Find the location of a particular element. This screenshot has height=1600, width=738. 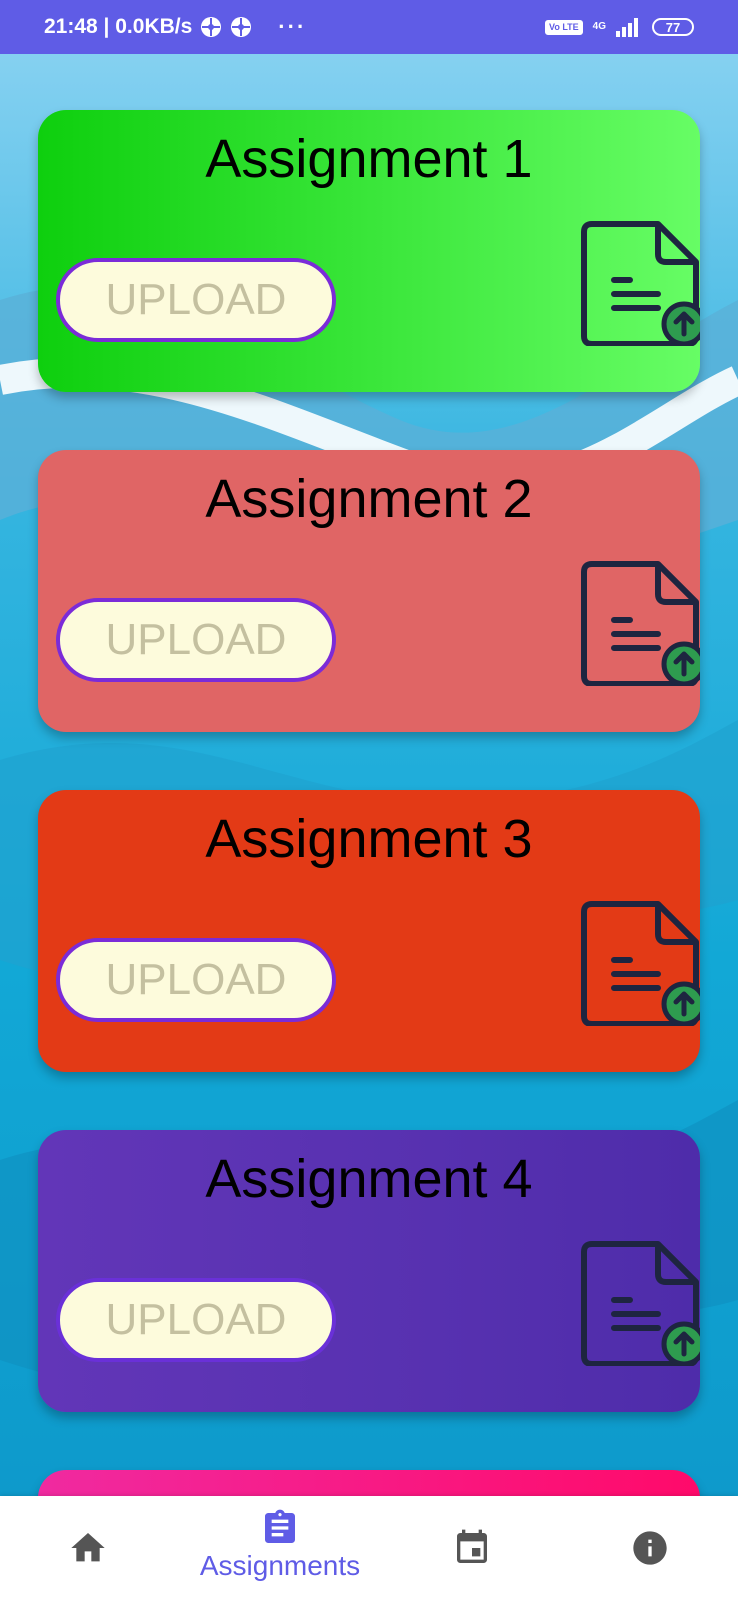

network-type: 4G is located at coordinates (599, 26).